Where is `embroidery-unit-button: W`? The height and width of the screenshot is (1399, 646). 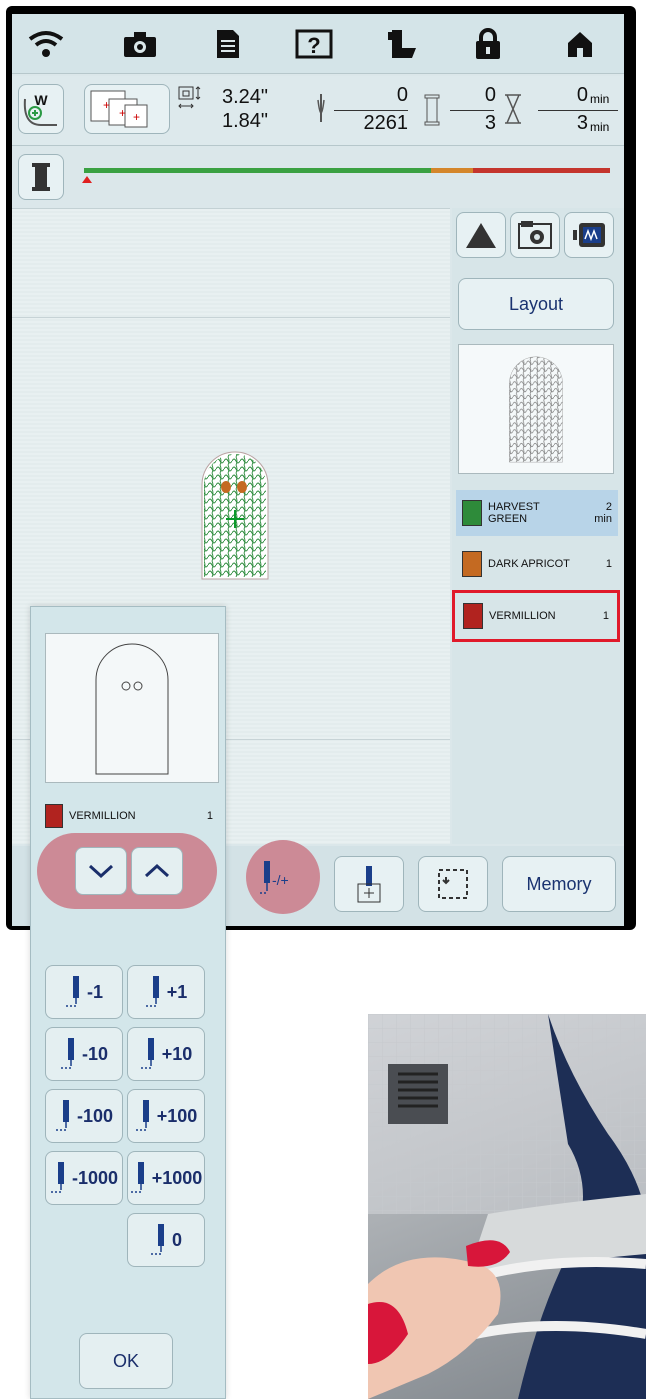
embroidery-unit-button: W is located at coordinates (41, 109).